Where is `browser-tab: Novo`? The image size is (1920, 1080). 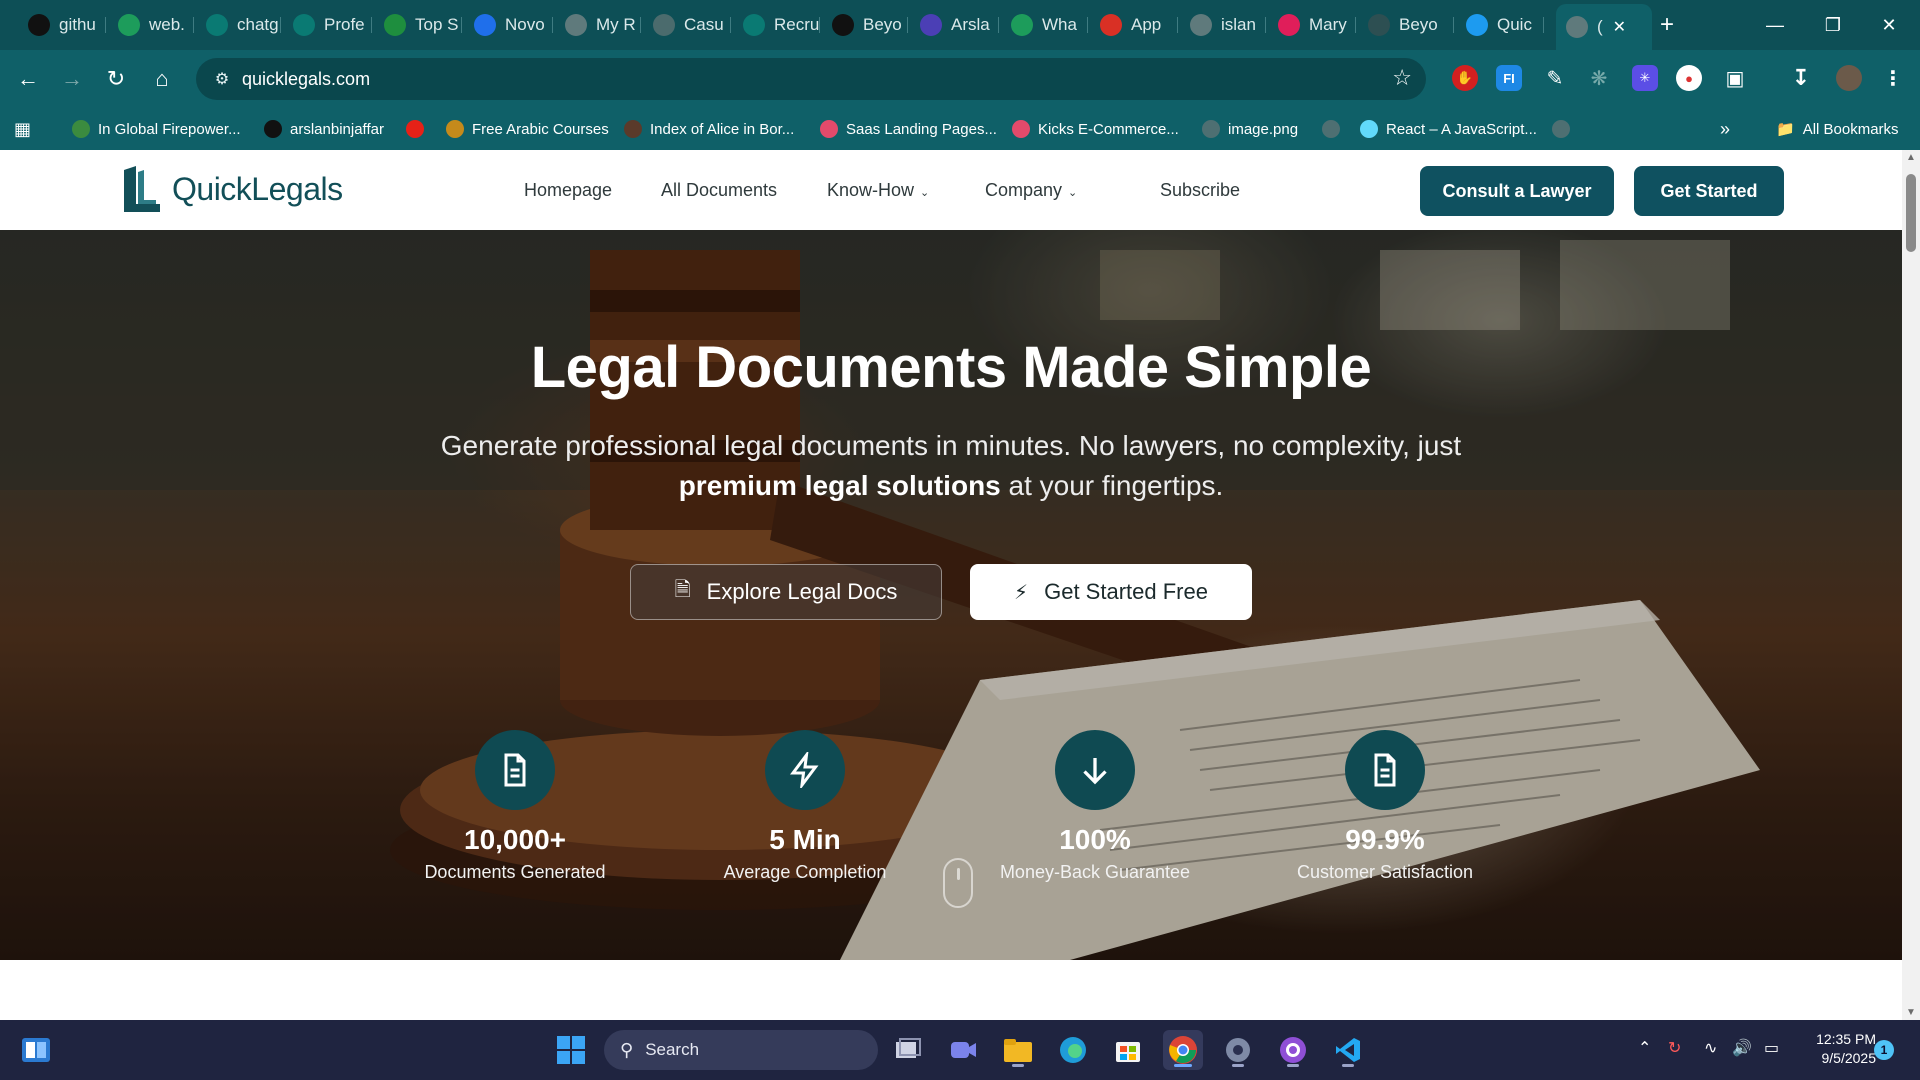
browser-tab: Novo is located at coordinates (508, 25).